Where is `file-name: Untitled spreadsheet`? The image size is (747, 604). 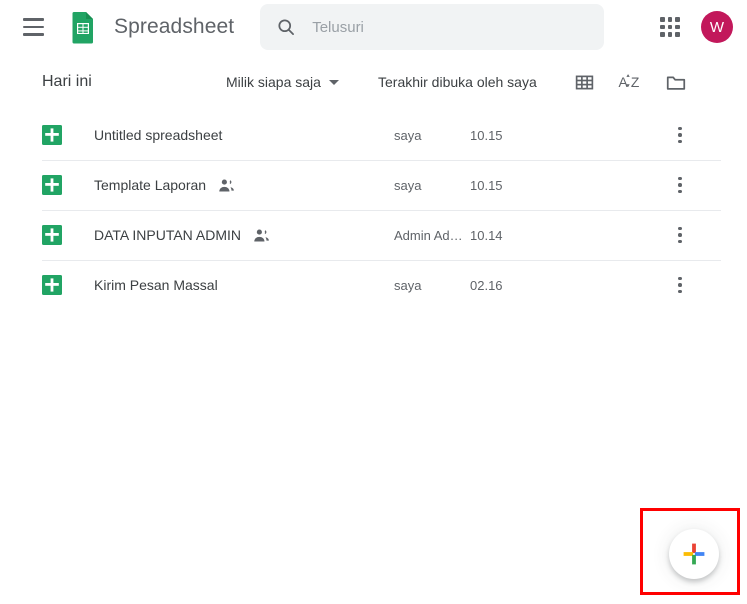
file-name: Untitled spreadsheet is located at coordinates (158, 135).